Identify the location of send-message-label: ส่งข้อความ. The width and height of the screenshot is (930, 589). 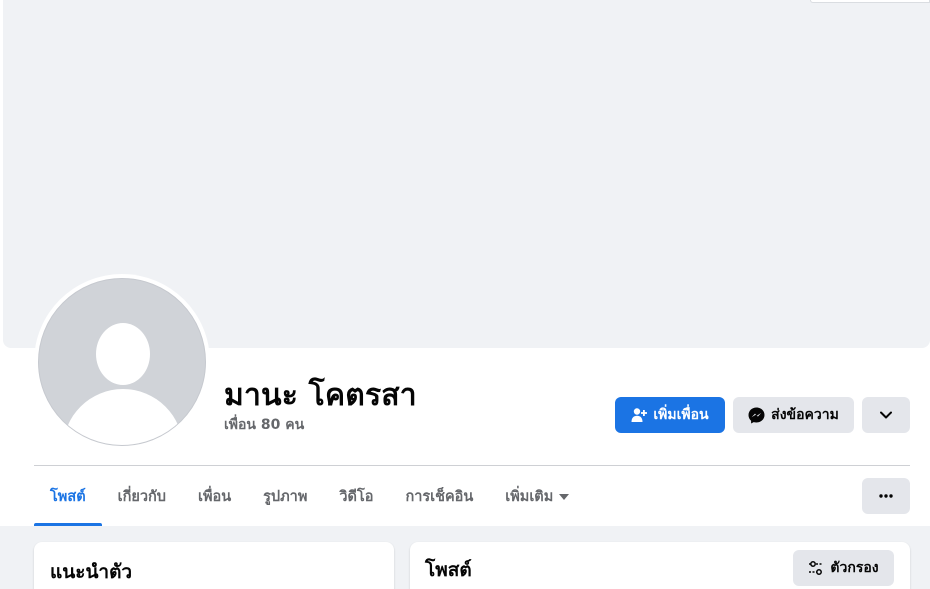
(805, 415).